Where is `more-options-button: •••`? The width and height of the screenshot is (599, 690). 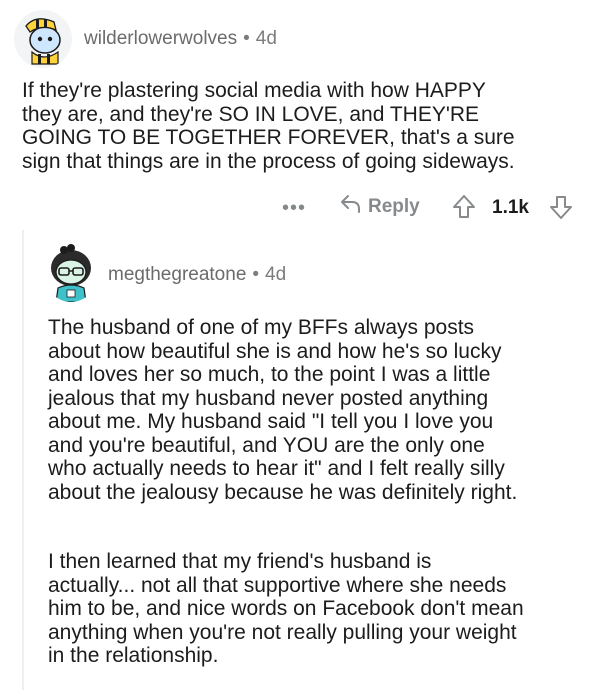
more-options-button: ••• is located at coordinates (294, 208).